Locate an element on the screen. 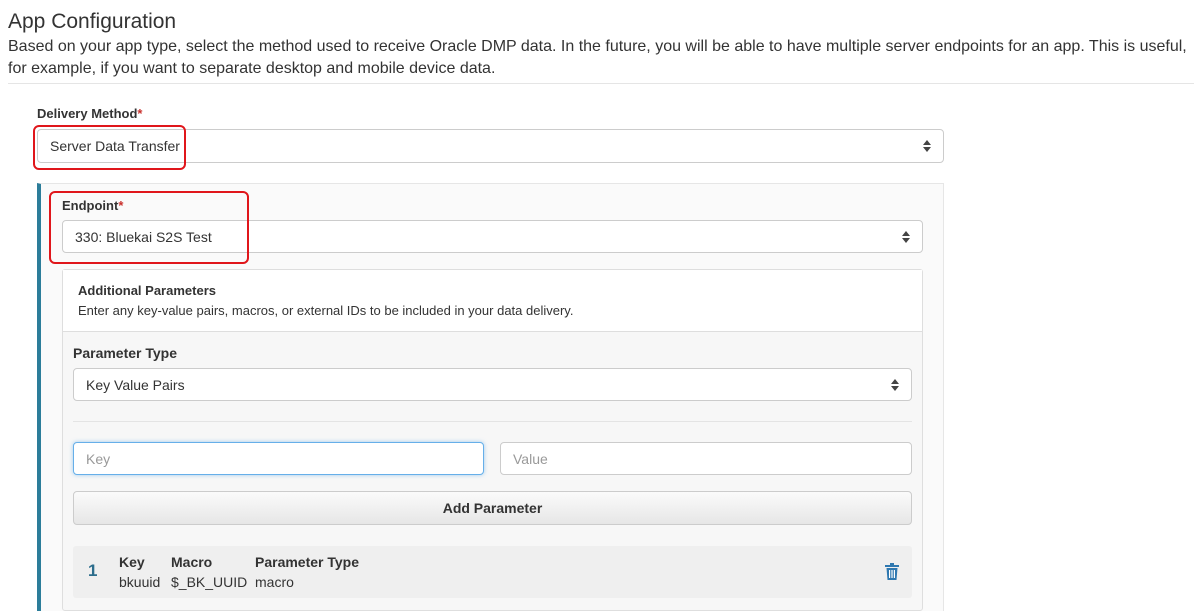 The width and height of the screenshot is (1194, 611). delivery-method-label-text: Delivery Method is located at coordinates (87, 113).